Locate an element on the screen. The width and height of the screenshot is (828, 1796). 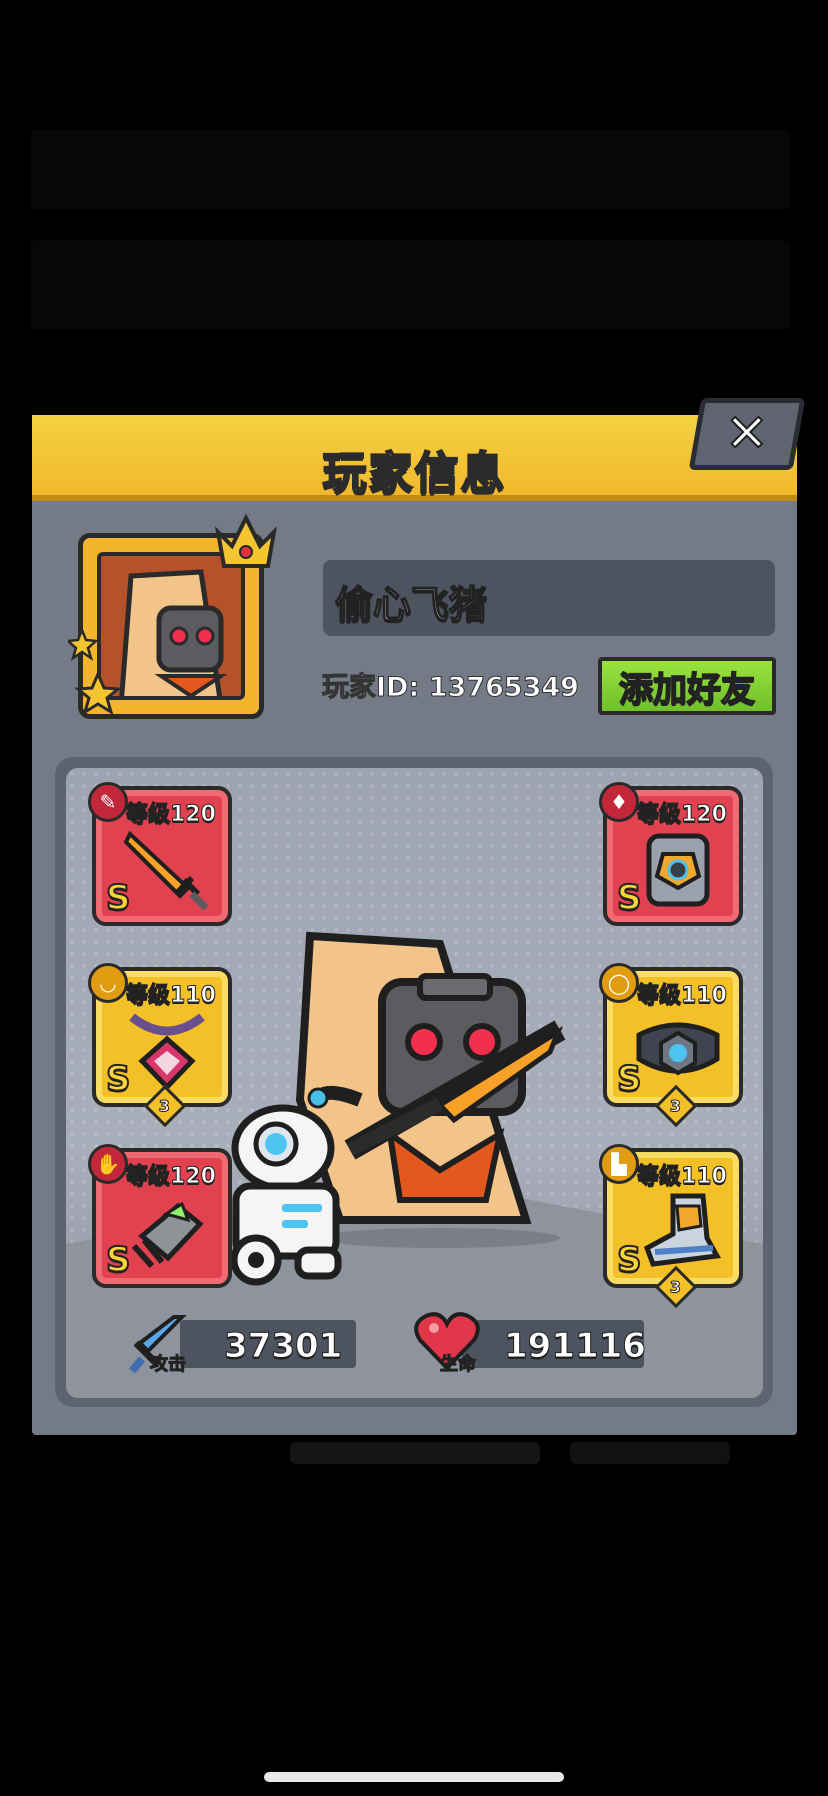
crown-icon is located at coordinates (246, 540).